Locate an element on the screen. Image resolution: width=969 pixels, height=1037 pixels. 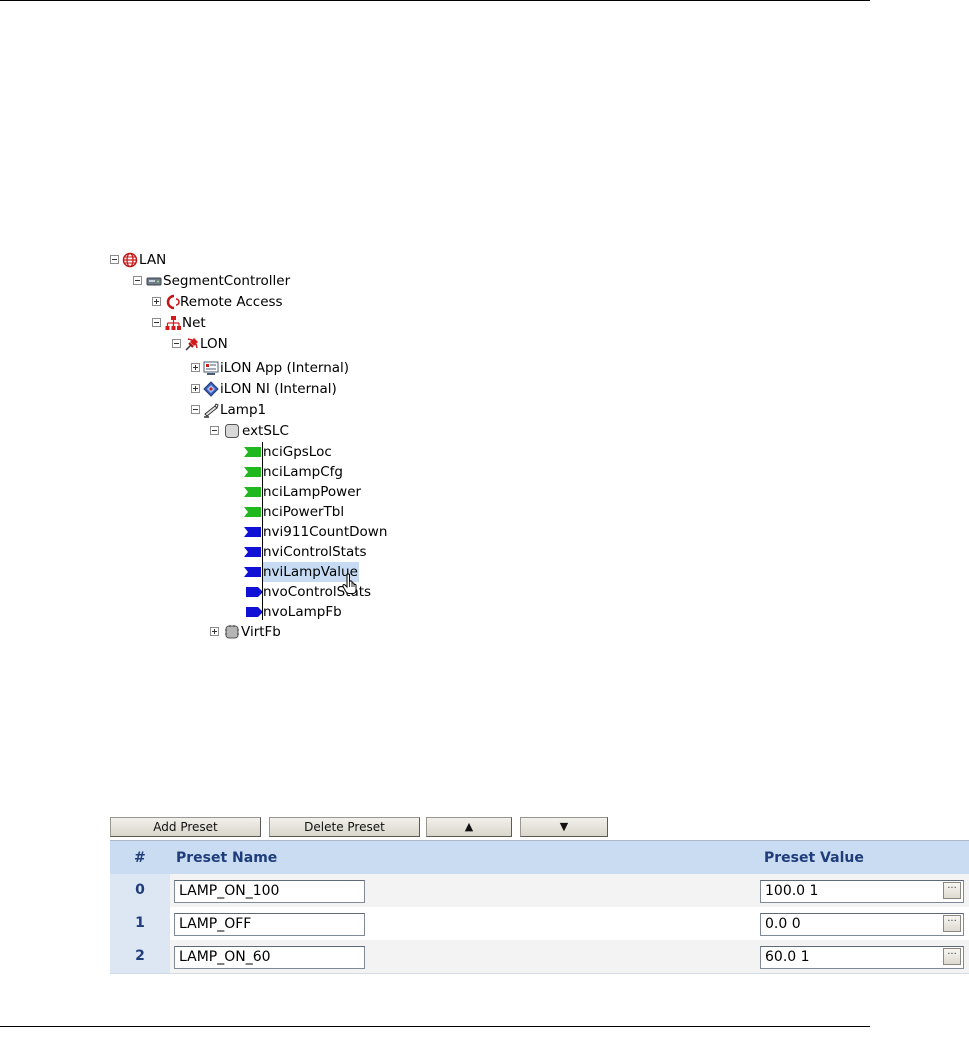
table-row: 1 LAMP_OFF 0.0 0 ··· is located at coordinates (539, 924).